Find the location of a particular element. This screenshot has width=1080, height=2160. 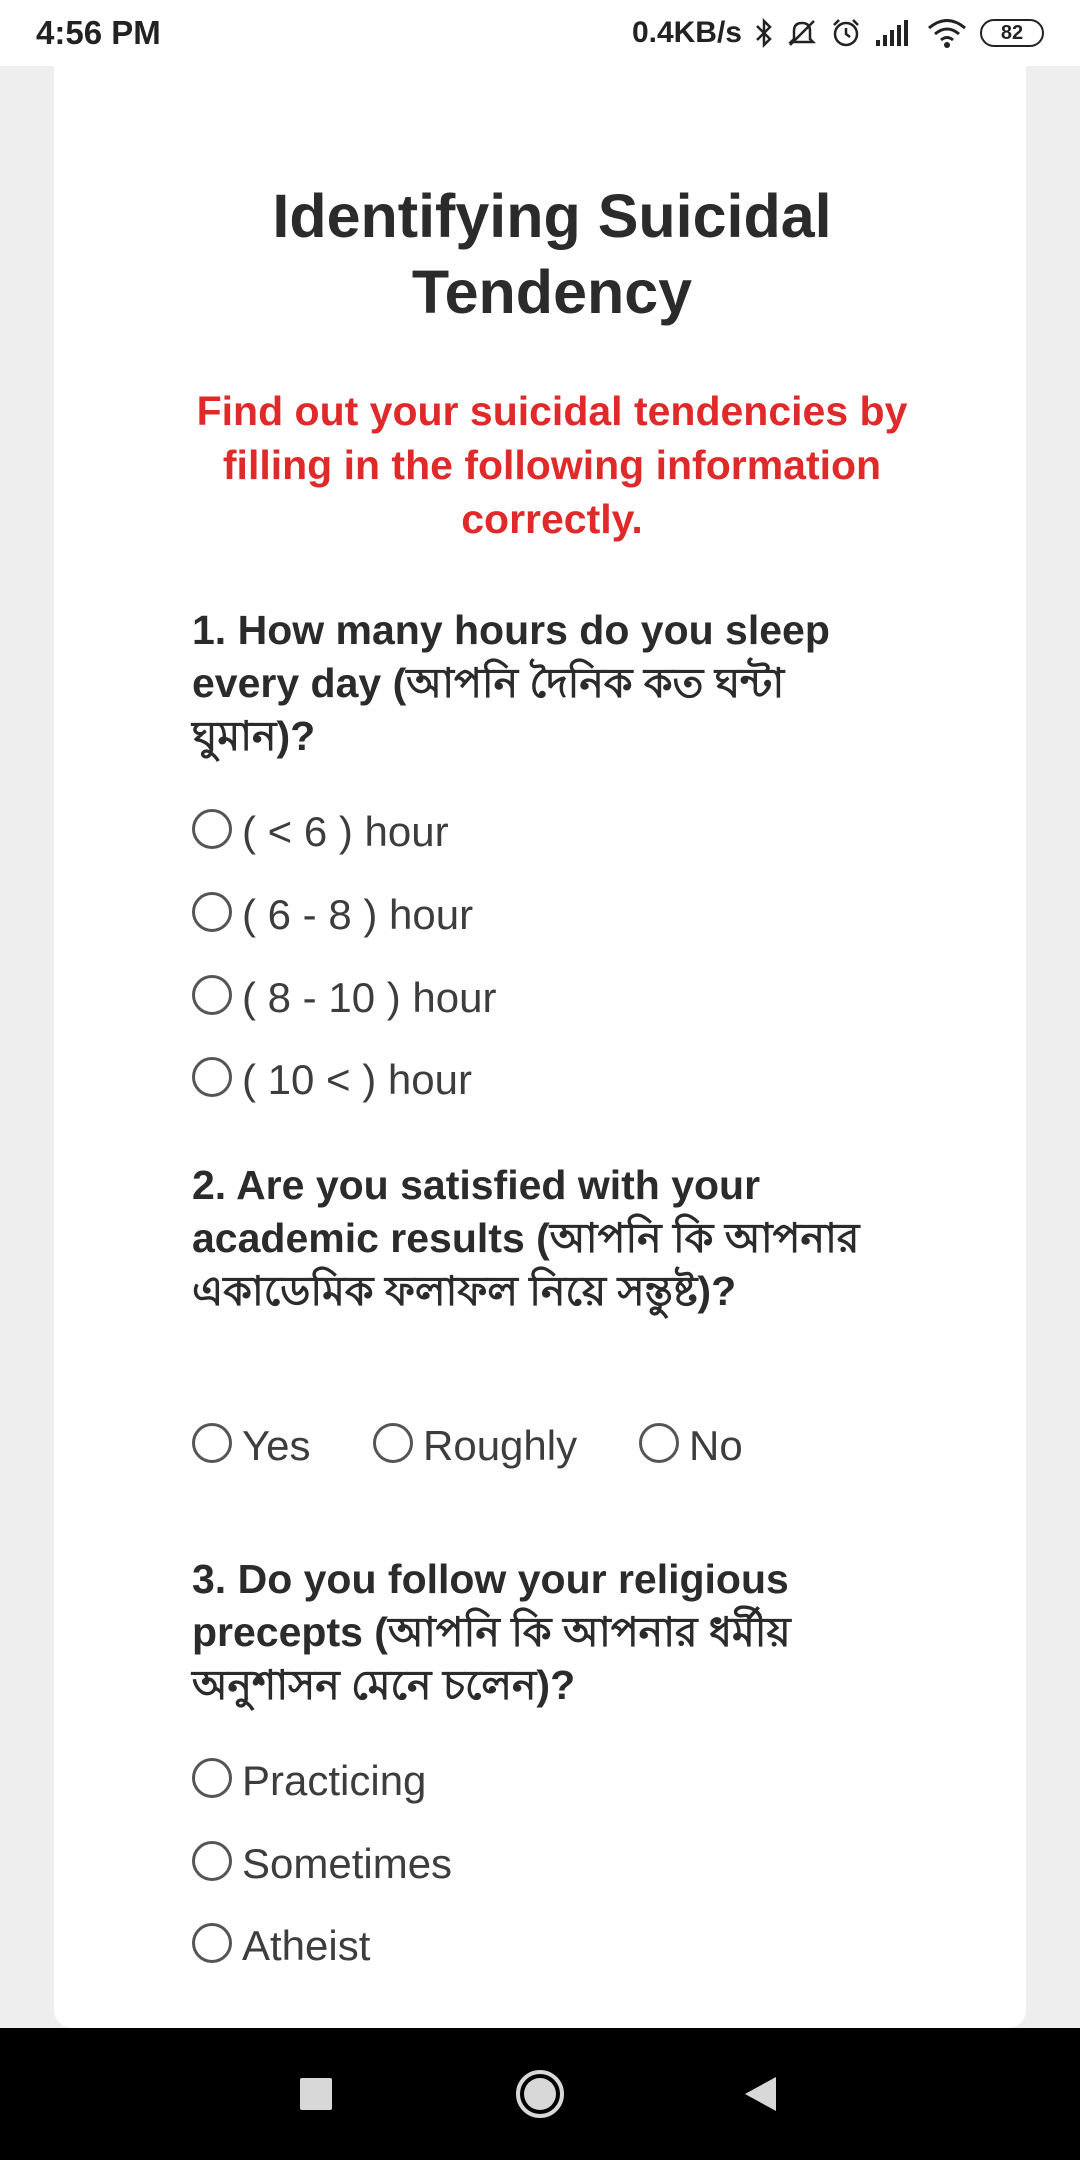

q3-option-sometimes: Sometimes is located at coordinates (322, 1864).